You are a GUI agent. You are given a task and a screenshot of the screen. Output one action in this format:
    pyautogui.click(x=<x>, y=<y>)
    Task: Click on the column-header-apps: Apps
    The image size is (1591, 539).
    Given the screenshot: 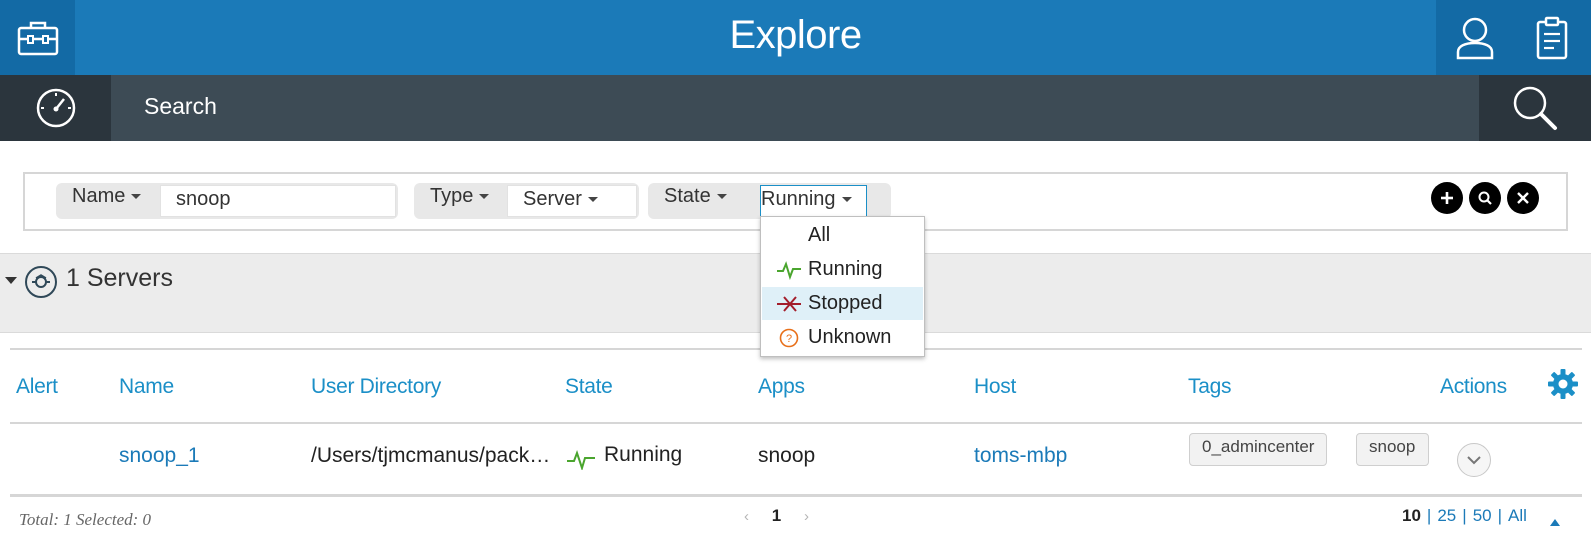 What is the action you would take?
    pyautogui.click(x=781, y=387)
    